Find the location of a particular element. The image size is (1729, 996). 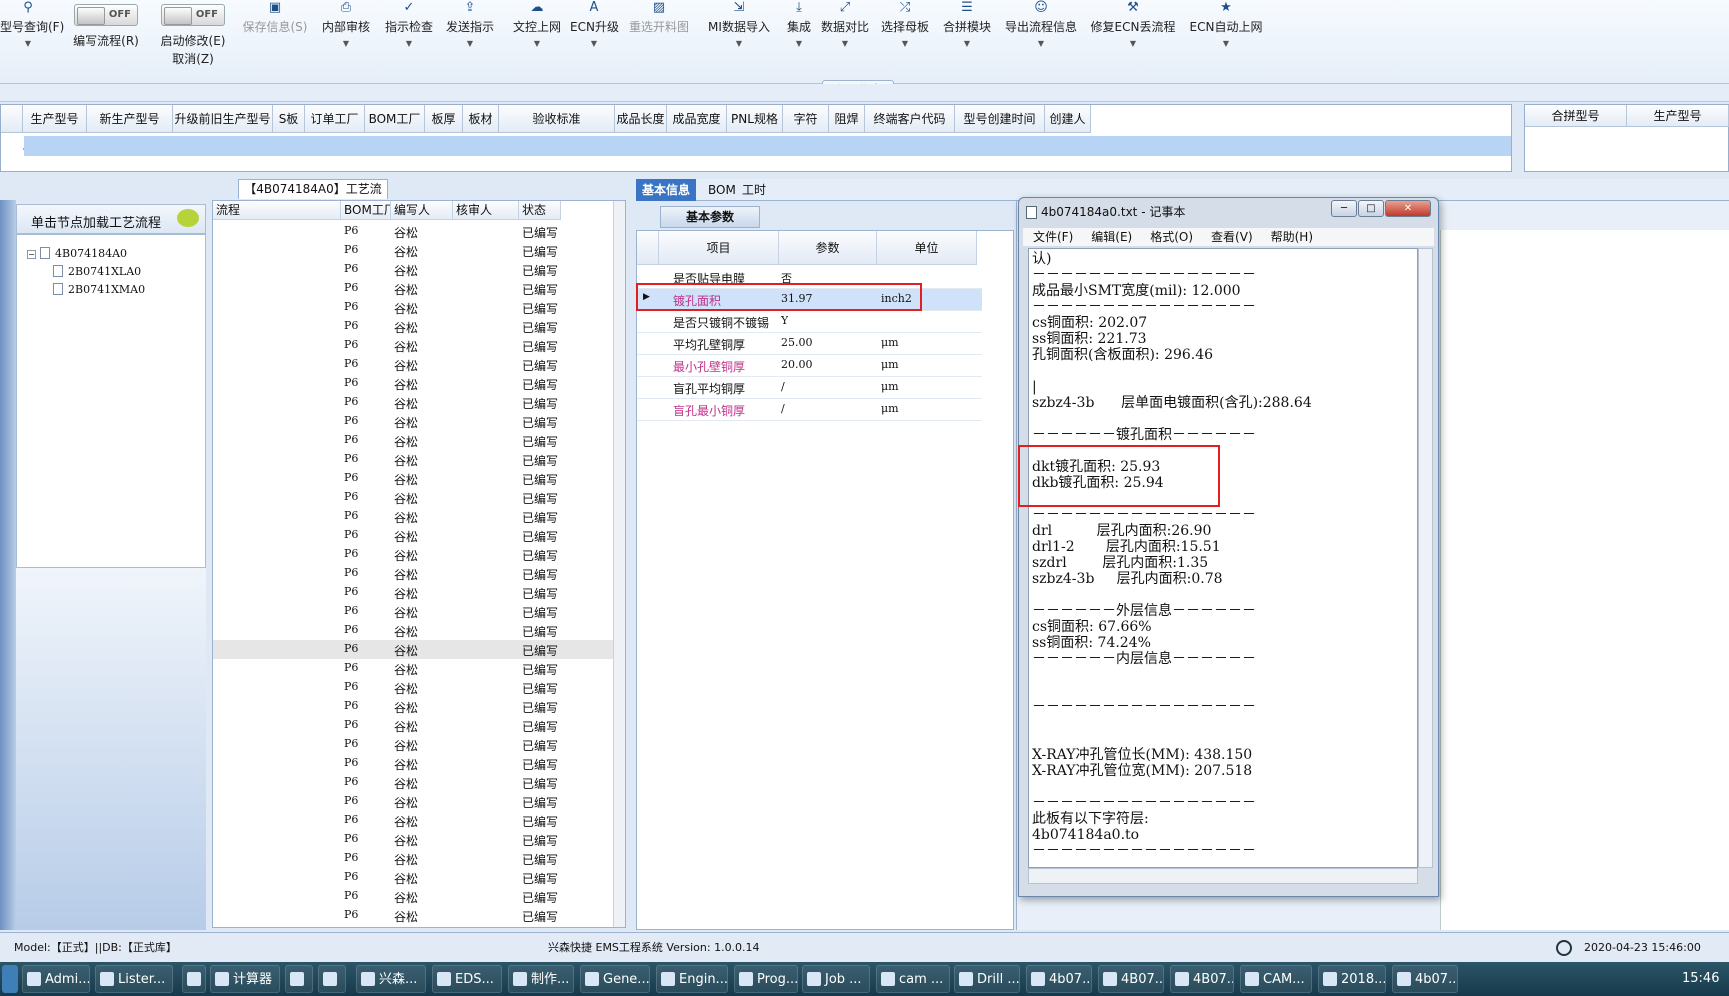

grid-column-header: 验收标准 is located at coordinates (557, 119).